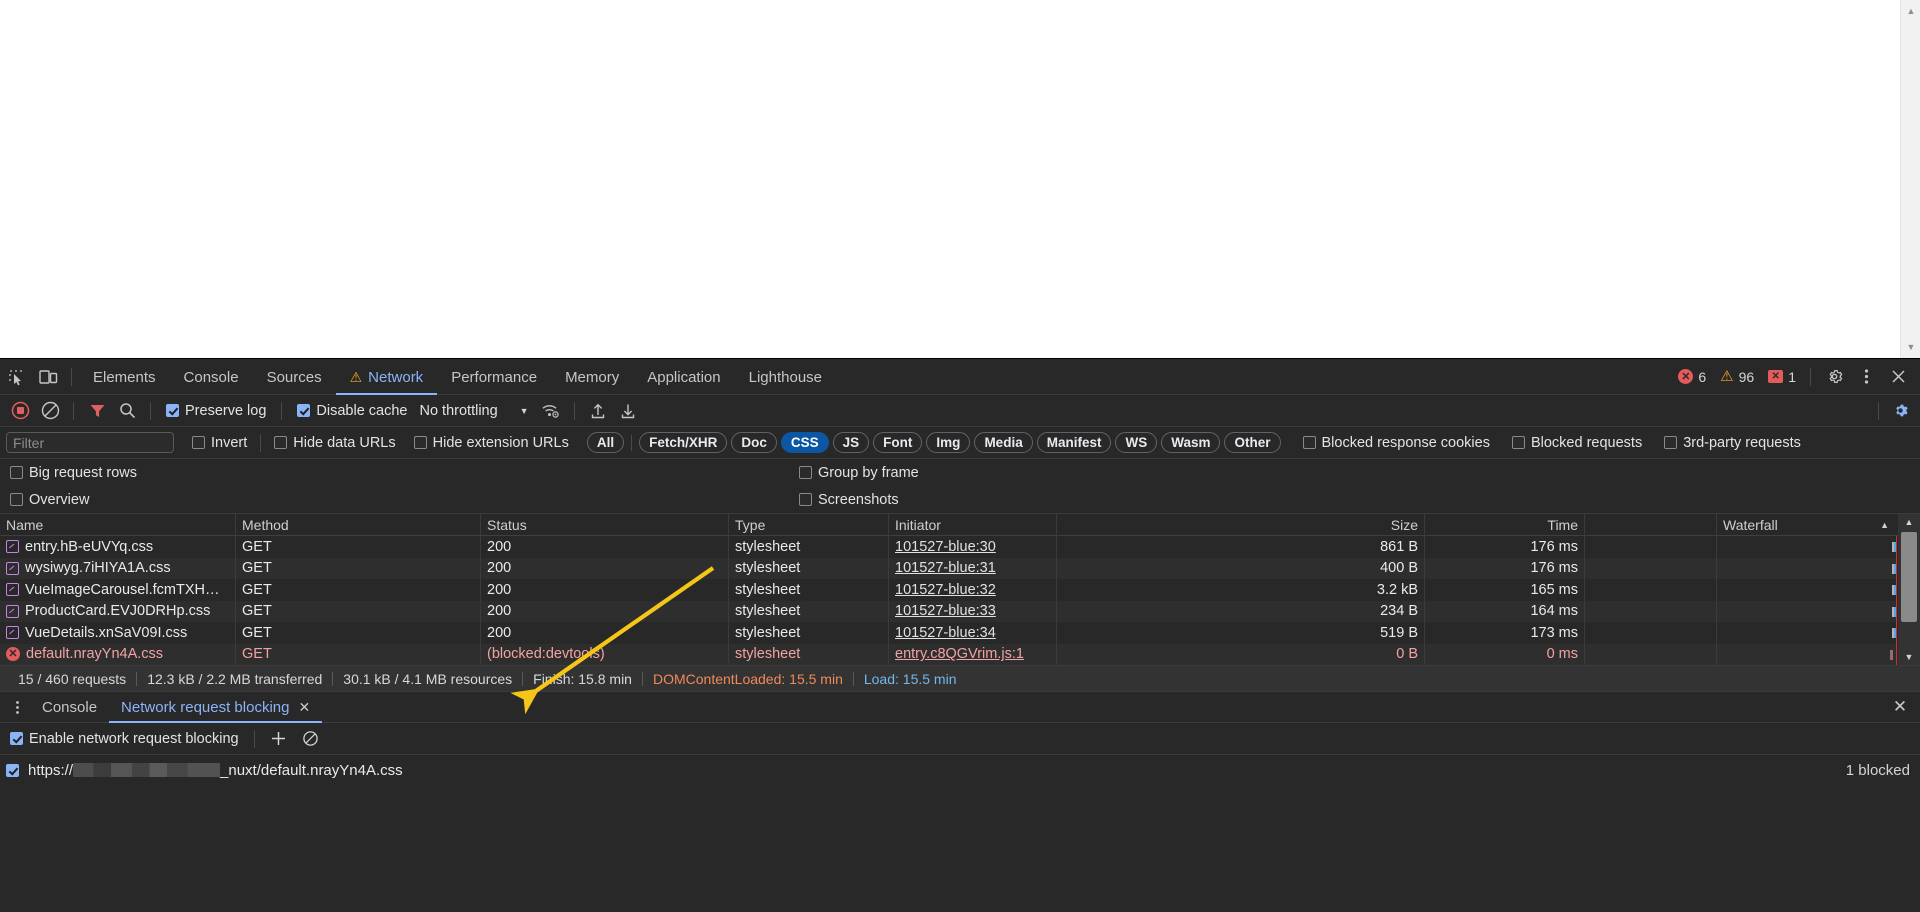 This screenshot has width=1920, height=912. Describe the element at coordinates (1671, 442) in the screenshot. I see `third-party-requests-checkbox-box` at that location.